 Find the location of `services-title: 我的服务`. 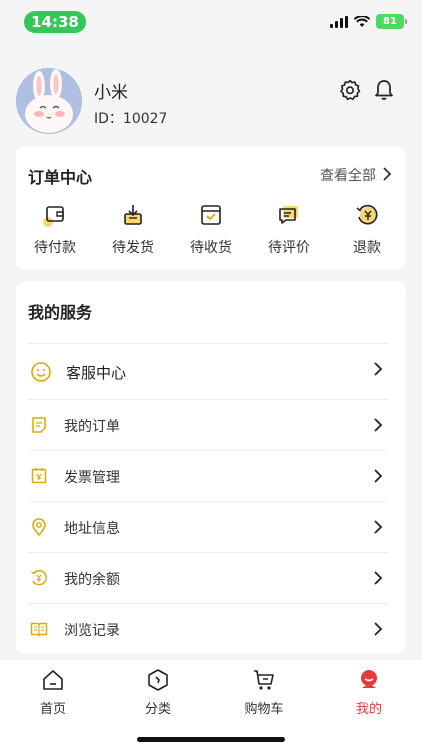

services-title: 我的服务 is located at coordinates (60, 312).